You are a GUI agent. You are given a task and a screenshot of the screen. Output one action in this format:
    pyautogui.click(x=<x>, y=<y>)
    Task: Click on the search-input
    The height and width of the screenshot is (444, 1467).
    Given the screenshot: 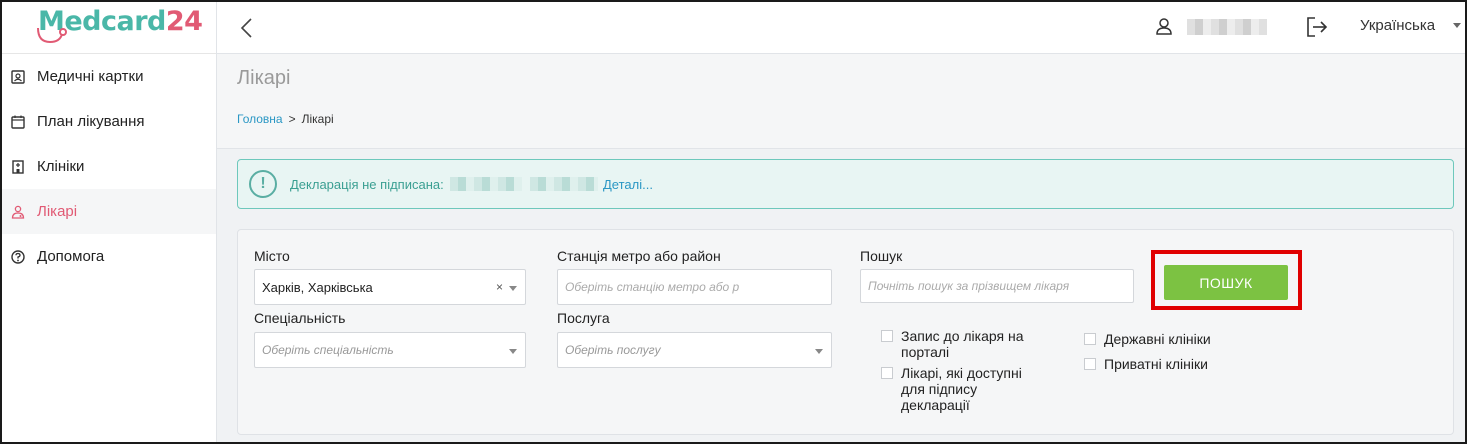 What is the action you would take?
    pyautogui.click(x=1000, y=286)
    